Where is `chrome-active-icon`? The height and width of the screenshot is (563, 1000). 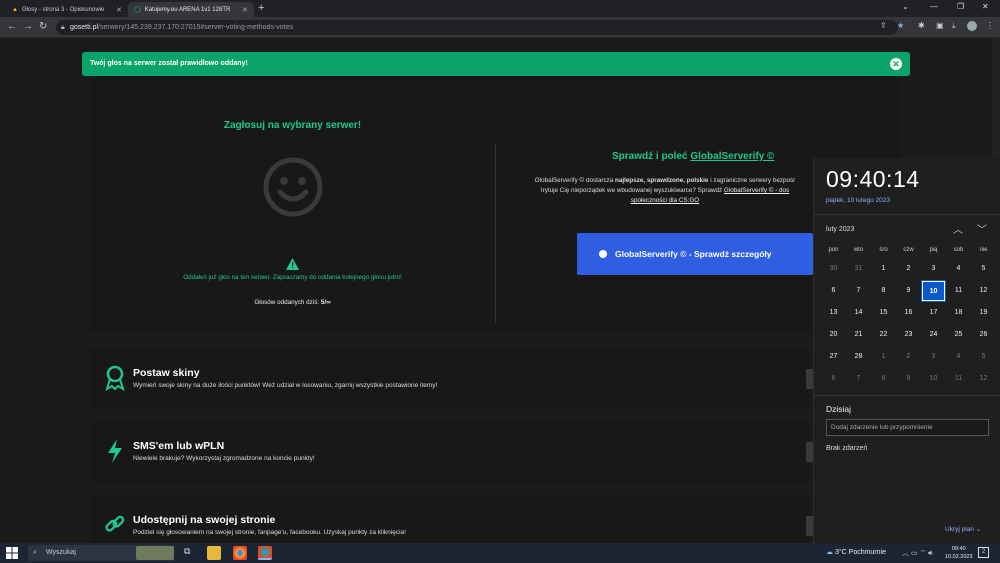 chrome-active-icon is located at coordinates (265, 553).